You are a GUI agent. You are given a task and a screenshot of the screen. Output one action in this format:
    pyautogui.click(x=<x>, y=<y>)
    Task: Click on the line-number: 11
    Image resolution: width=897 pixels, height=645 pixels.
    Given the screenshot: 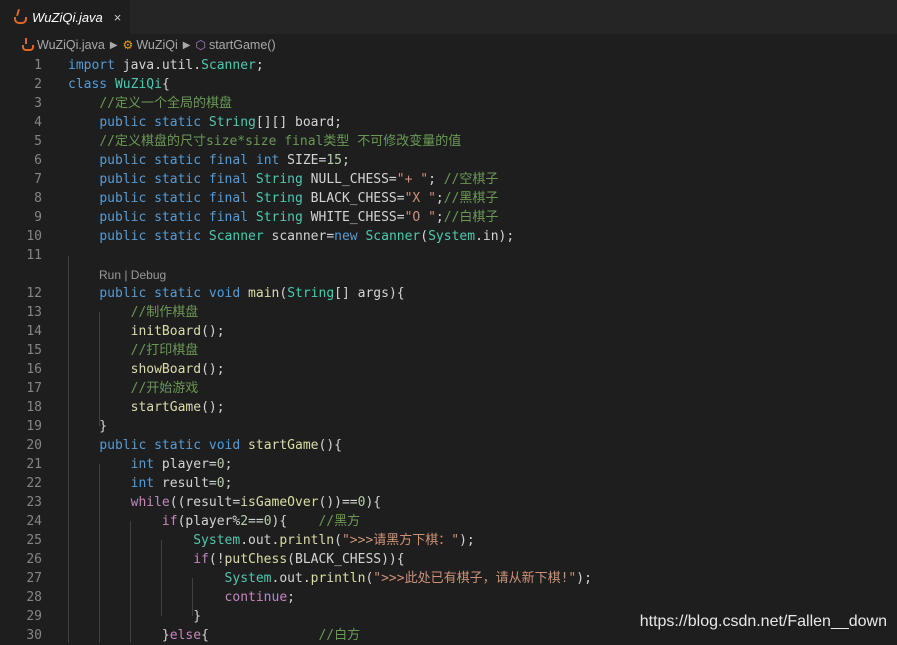 What is the action you would take?
    pyautogui.click(x=34, y=255)
    